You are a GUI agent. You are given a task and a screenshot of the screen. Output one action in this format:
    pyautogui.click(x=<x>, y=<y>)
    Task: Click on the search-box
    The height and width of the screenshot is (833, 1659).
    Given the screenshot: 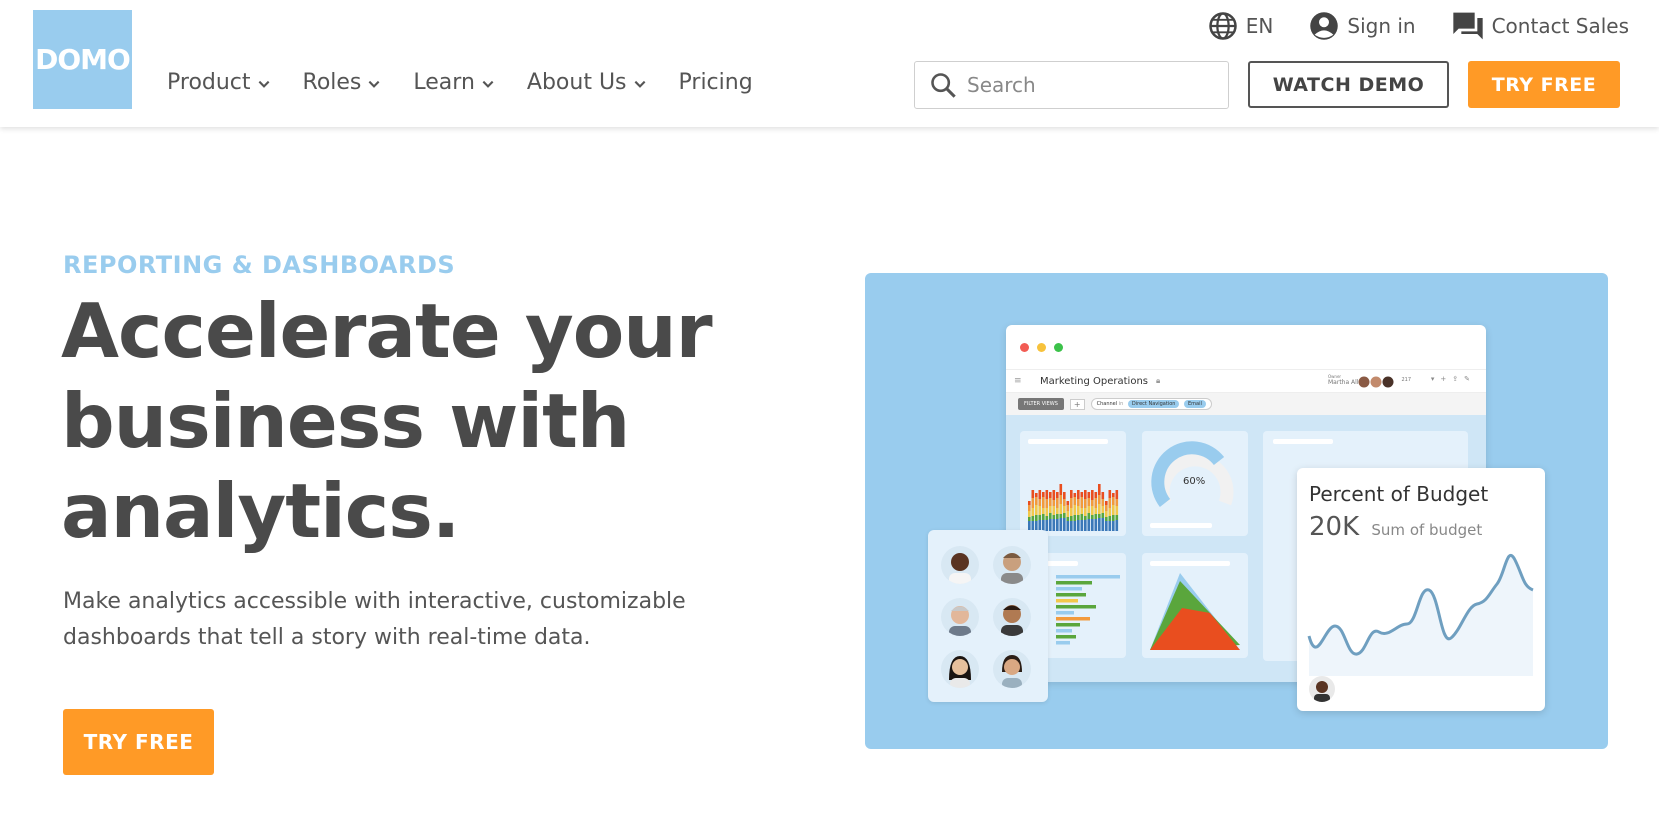 What is the action you would take?
    pyautogui.click(x=1071, y=85)
    